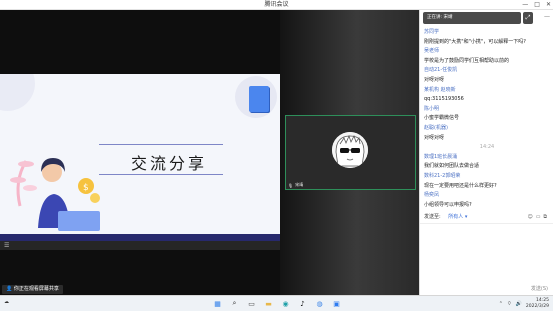 This screenshot has height=311, width=553. What do you see at coordinates (487, 147) in the screenshot?
I see `chat-timestamp: 14:24` at bounding box center [487, 147].